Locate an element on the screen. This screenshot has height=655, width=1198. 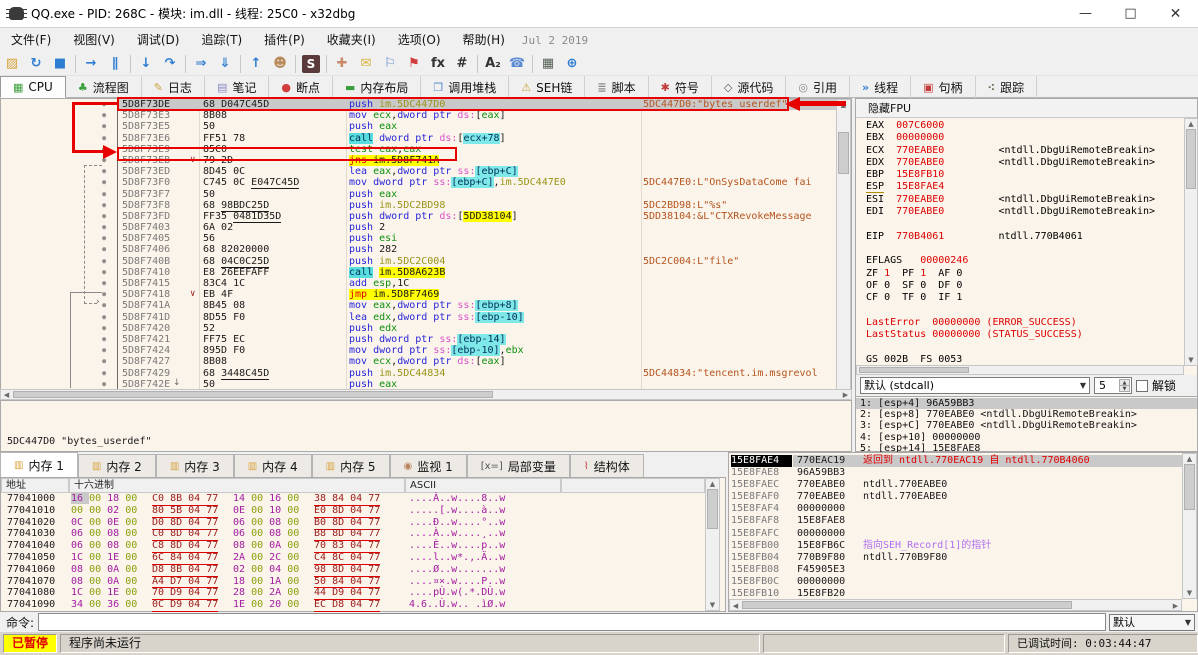
argument-row: 4: [esp+10] 00000000 is located at coordinates (1026, 437).